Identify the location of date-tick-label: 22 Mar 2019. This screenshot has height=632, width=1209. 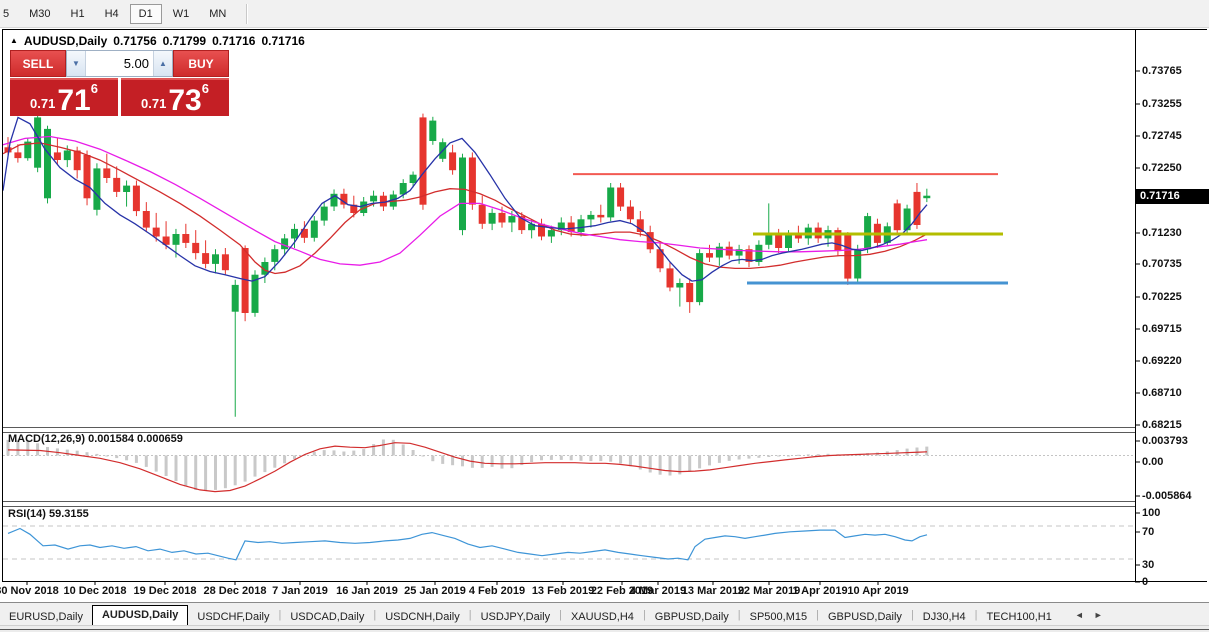
(769, 591).